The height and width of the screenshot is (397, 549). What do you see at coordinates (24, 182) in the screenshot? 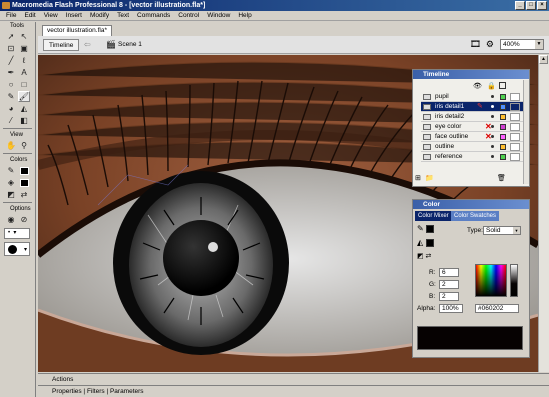
I see `fill-color-swatch` at bounding box center [24, 182].